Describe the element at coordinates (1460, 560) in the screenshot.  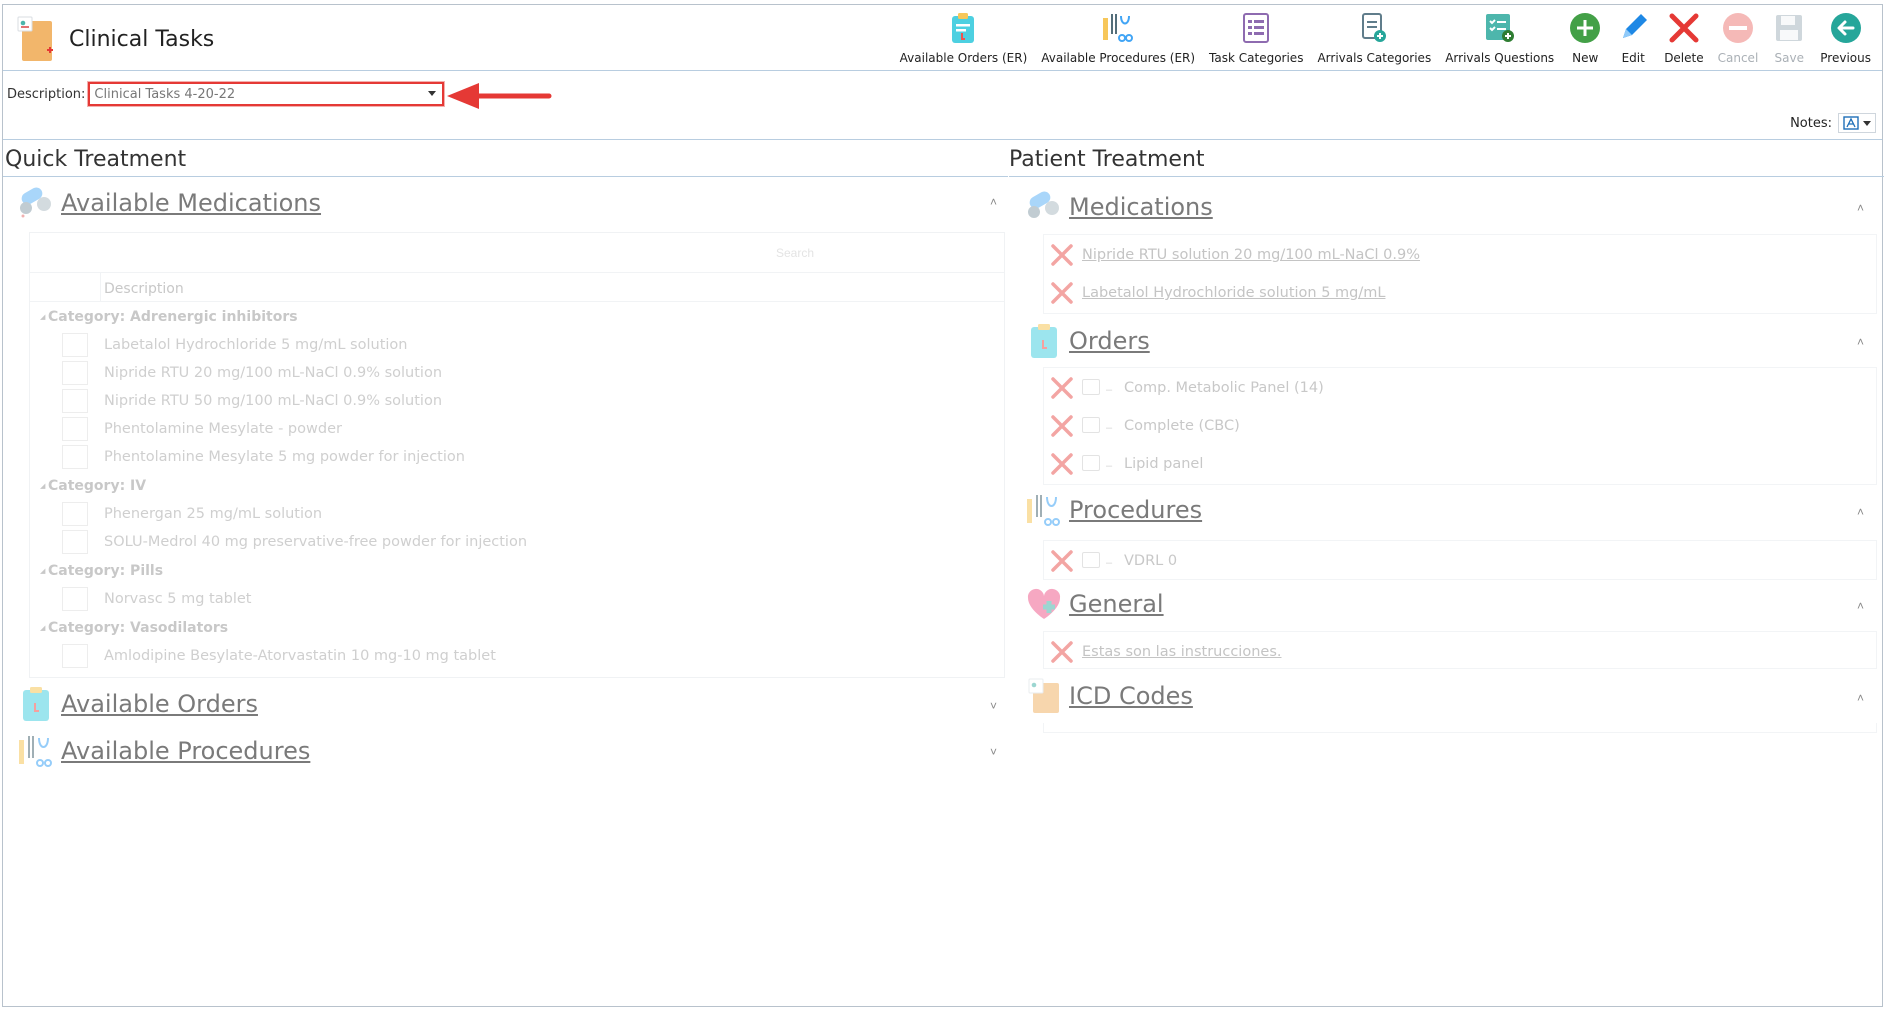
I see `list-item: – VDRL 0` at that location.